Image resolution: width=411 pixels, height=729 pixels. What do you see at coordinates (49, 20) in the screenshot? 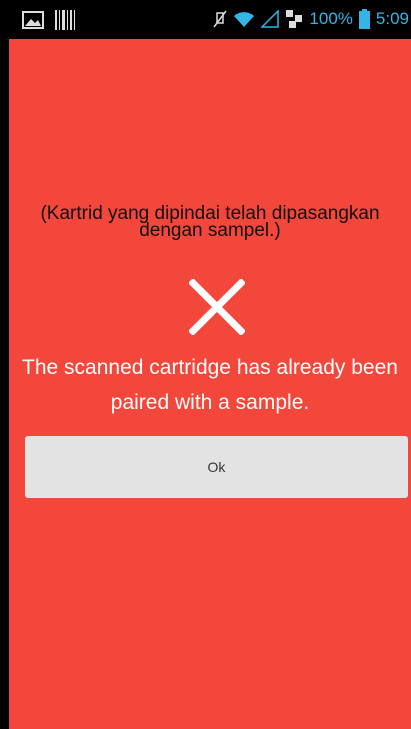
I see `status-left` at bounding box center [49, 20].